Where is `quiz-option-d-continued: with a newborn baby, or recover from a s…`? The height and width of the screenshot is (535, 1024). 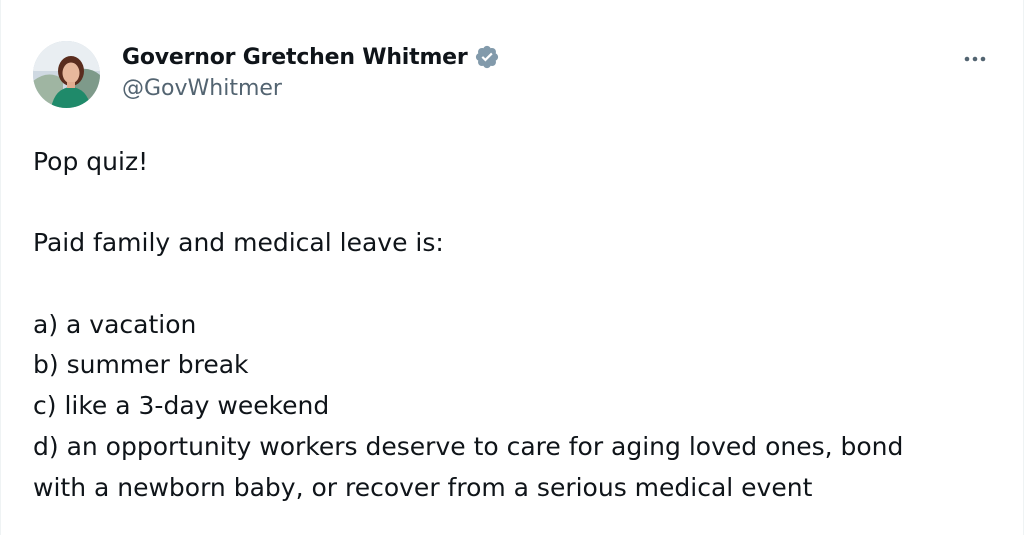 quiz-option-d-continued: with a newborn baby, or recover from a s… is located at coordinates (423, 487).